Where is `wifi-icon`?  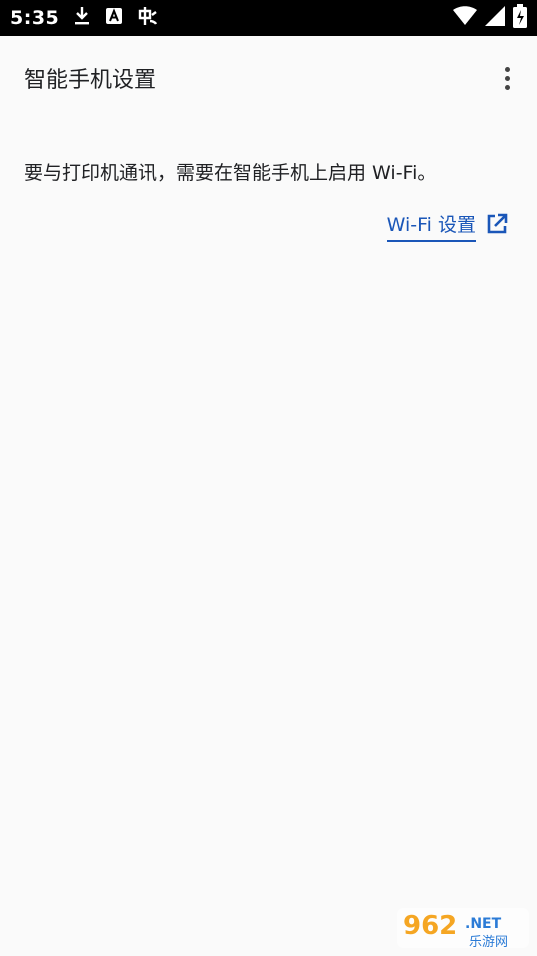 wifi-icon is located at coordinates (465, 18).